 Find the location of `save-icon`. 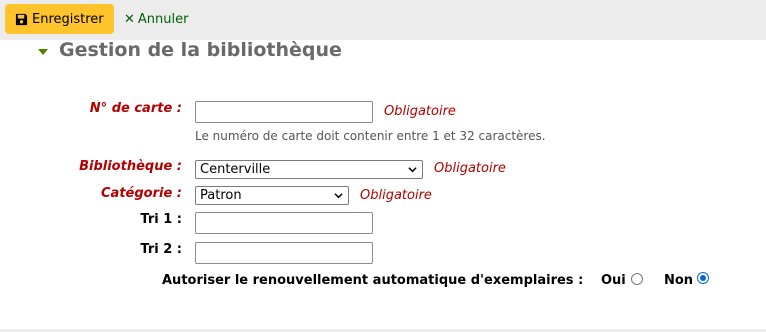

save-icon is located at coordinates (21, 19).